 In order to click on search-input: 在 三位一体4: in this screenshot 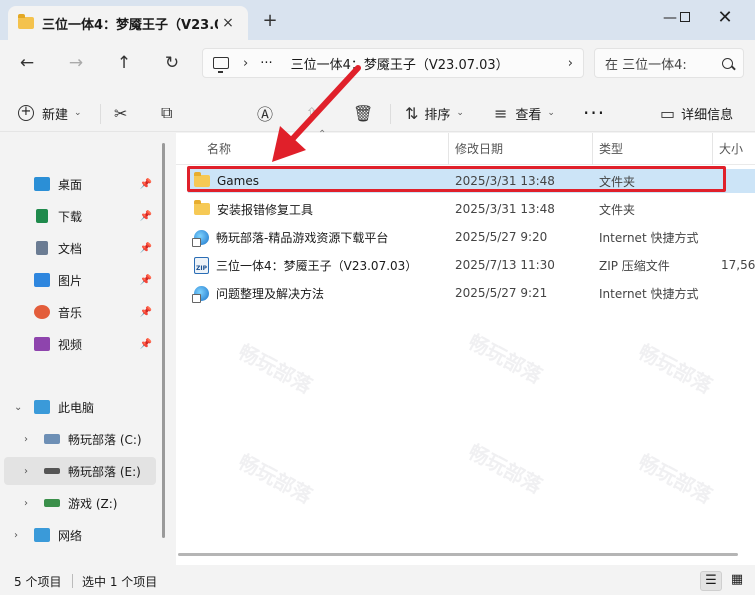, I will do `click(669, 63)`.